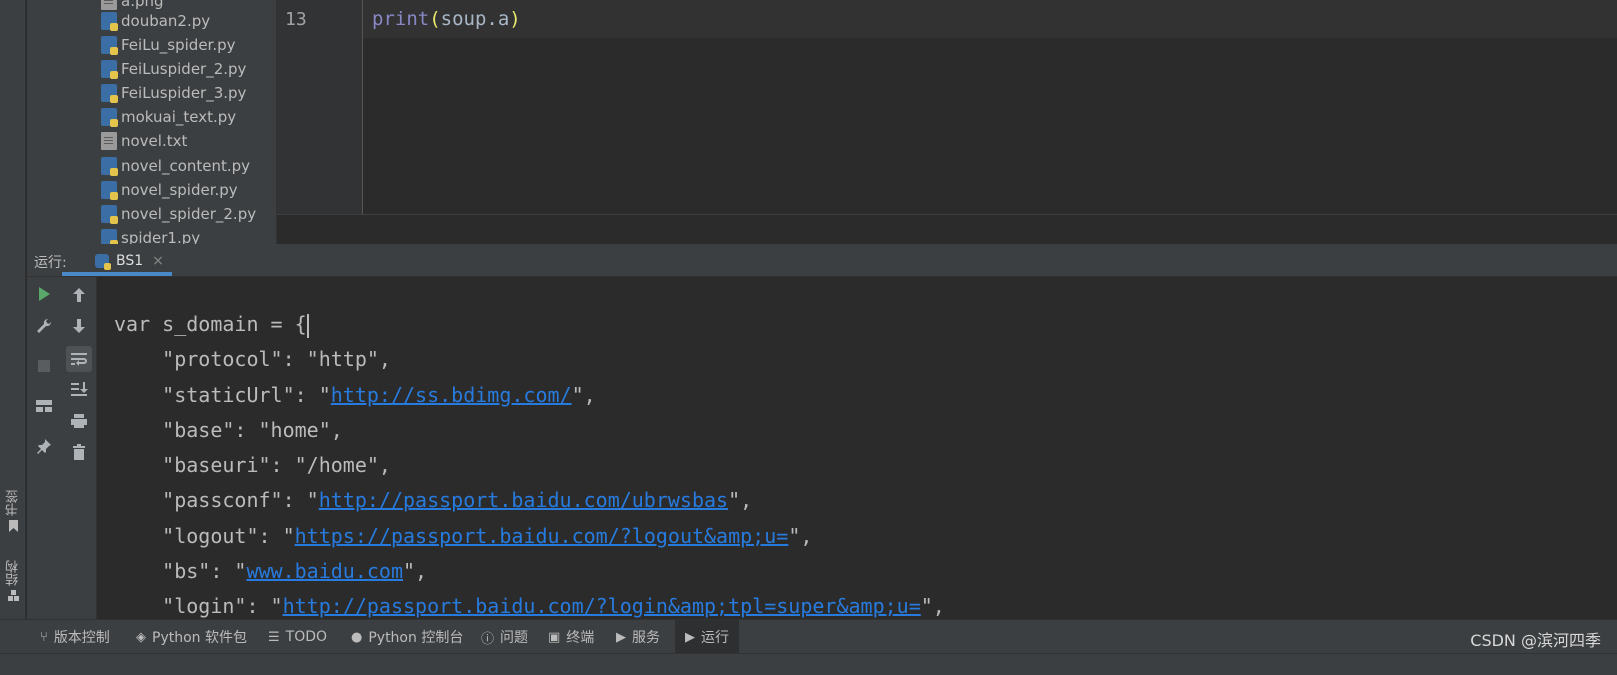  I want to click on edit-config-button, so click(44, 326).